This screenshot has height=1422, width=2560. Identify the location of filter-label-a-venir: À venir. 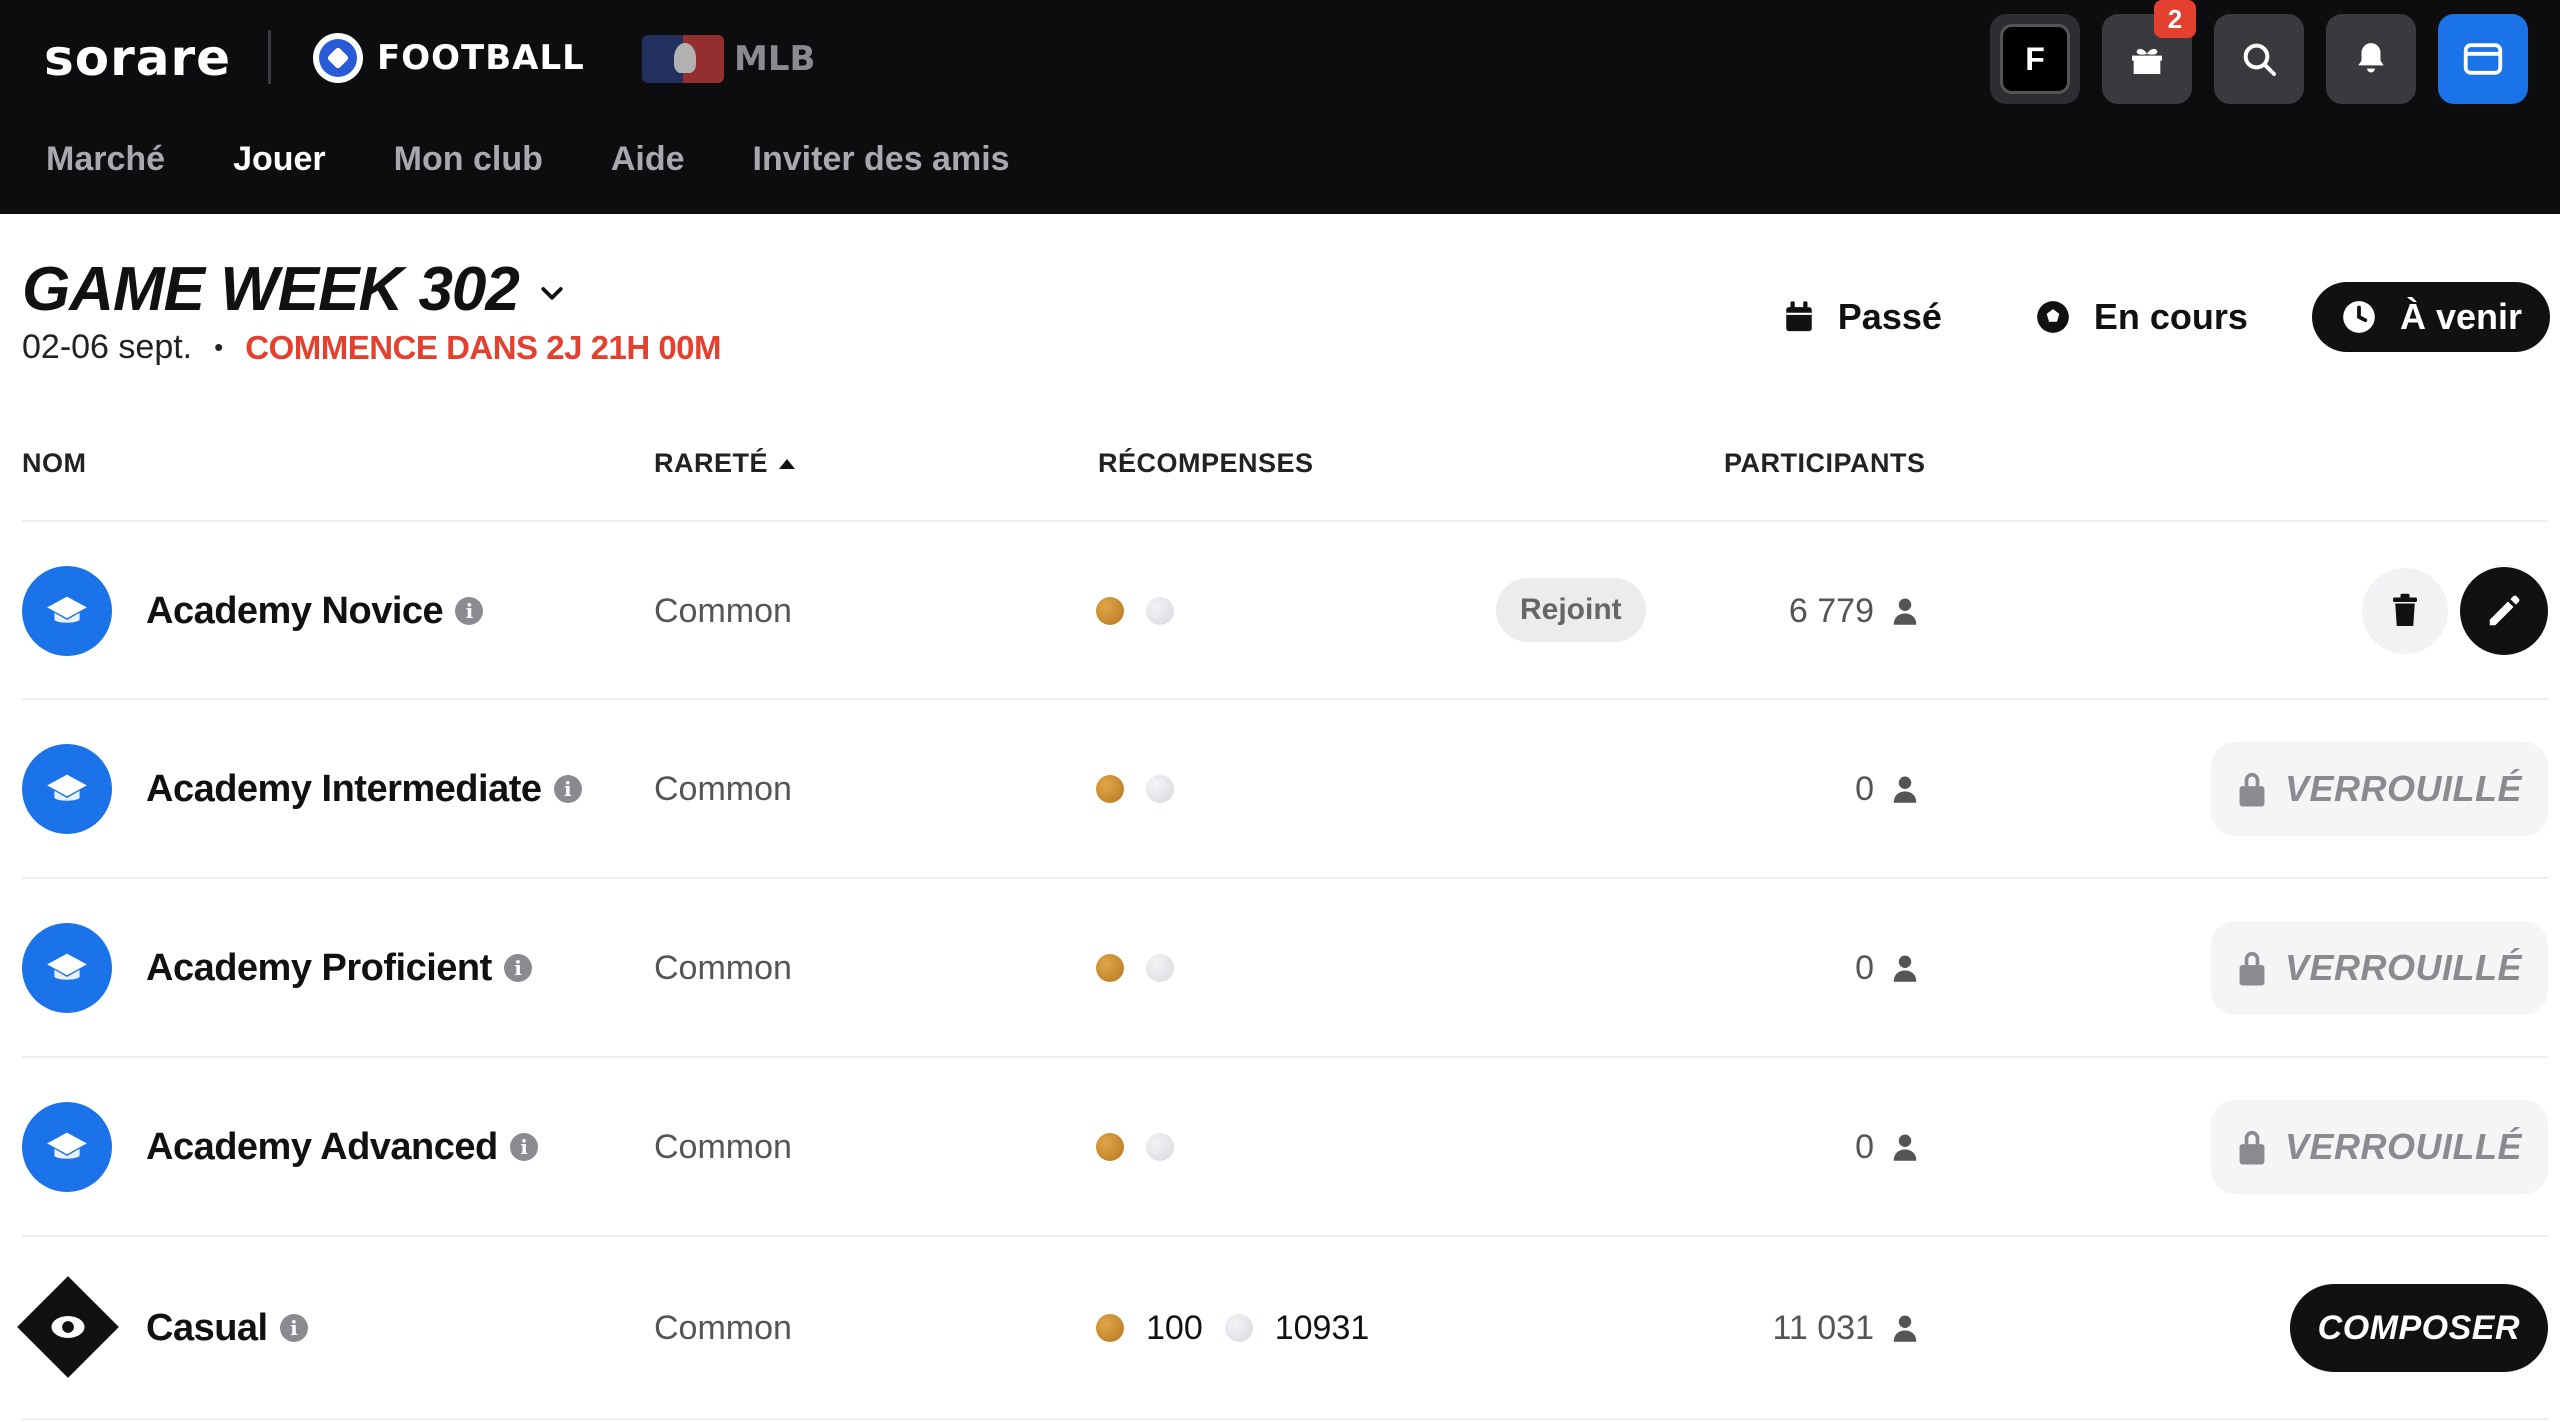
(2460, 316).